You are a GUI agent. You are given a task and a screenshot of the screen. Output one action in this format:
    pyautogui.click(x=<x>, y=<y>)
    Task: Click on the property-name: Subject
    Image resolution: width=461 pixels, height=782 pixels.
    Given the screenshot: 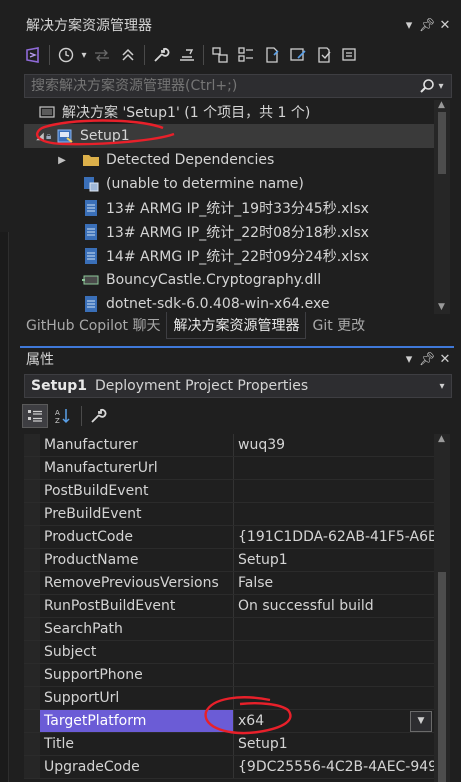 What is the action you would take?
    pyautogui.click(x=137, y=652)
    